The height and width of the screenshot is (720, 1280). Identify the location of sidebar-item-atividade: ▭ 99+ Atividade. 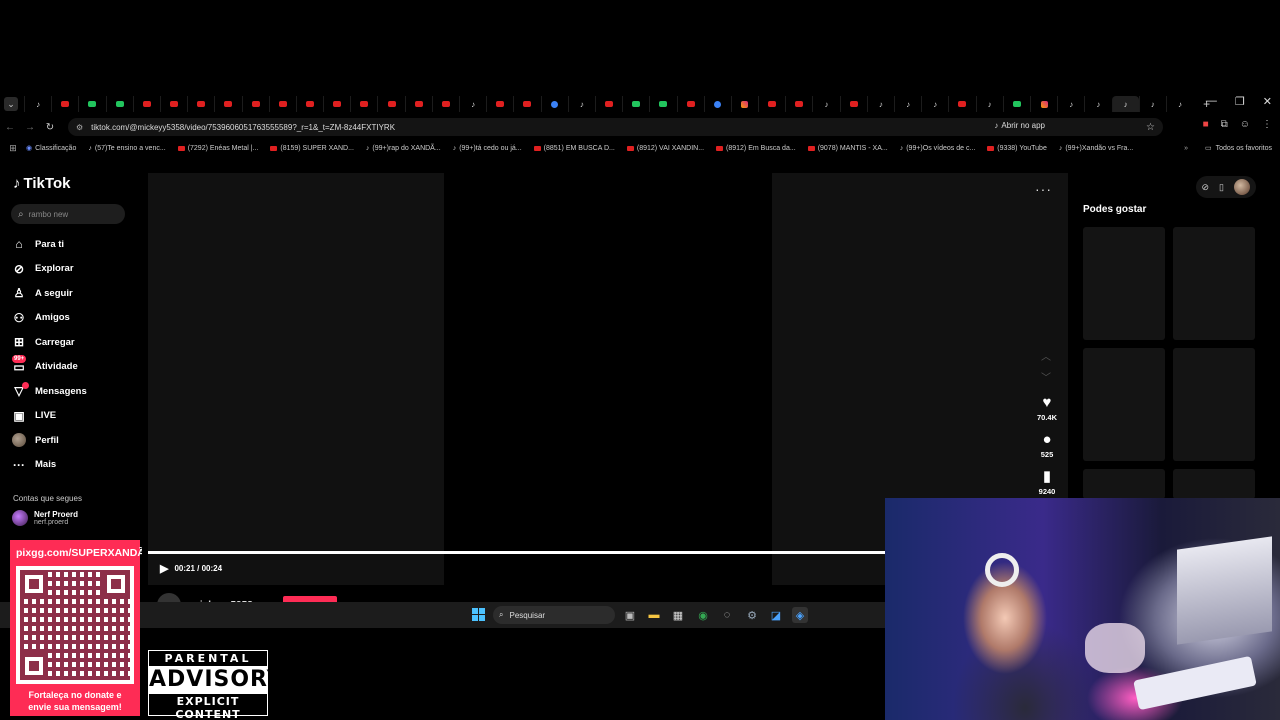
(74, 367).